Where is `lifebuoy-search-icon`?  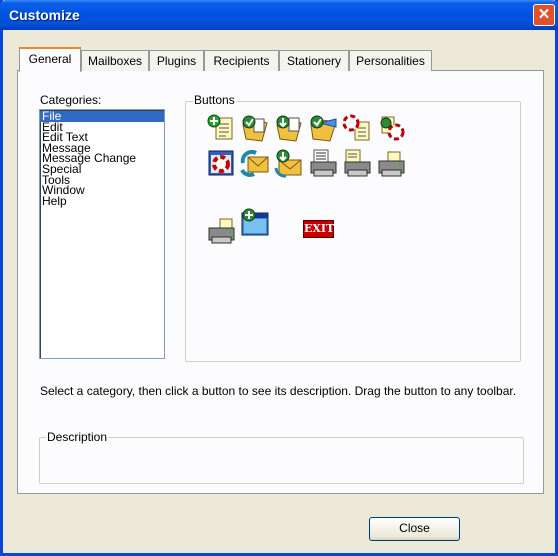
lifebuoy-search-icon is located at coordinates (391, 128).